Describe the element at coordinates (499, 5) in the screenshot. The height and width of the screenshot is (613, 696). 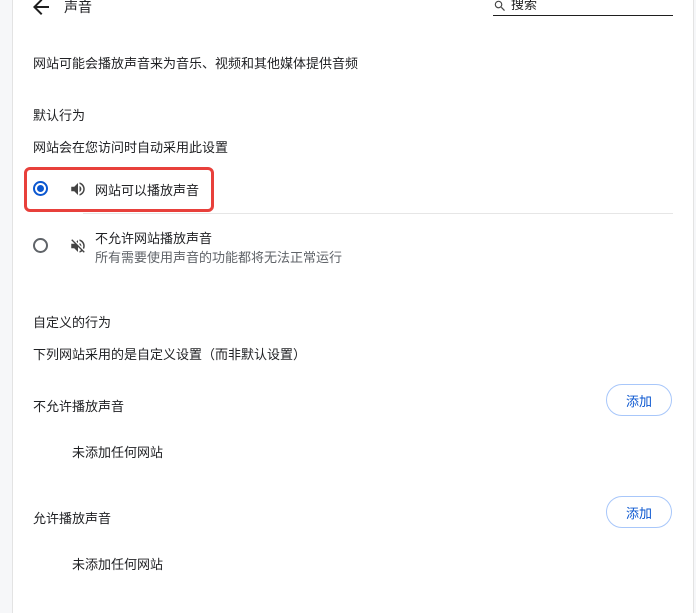
I see `search-icon` at that location.